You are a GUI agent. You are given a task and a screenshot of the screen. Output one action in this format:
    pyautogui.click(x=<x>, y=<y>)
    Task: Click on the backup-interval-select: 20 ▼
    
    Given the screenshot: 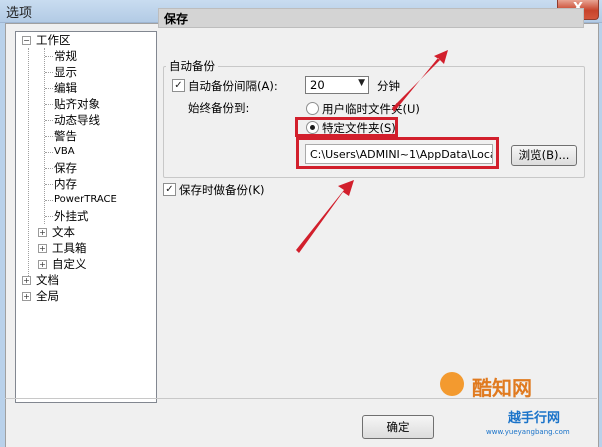 What is the action you would take?
    pyautogui.click(x=337, y=85)
    